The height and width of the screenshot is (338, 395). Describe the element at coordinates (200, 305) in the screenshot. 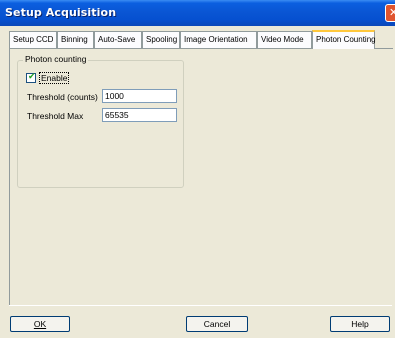

I see `divider` at that location.